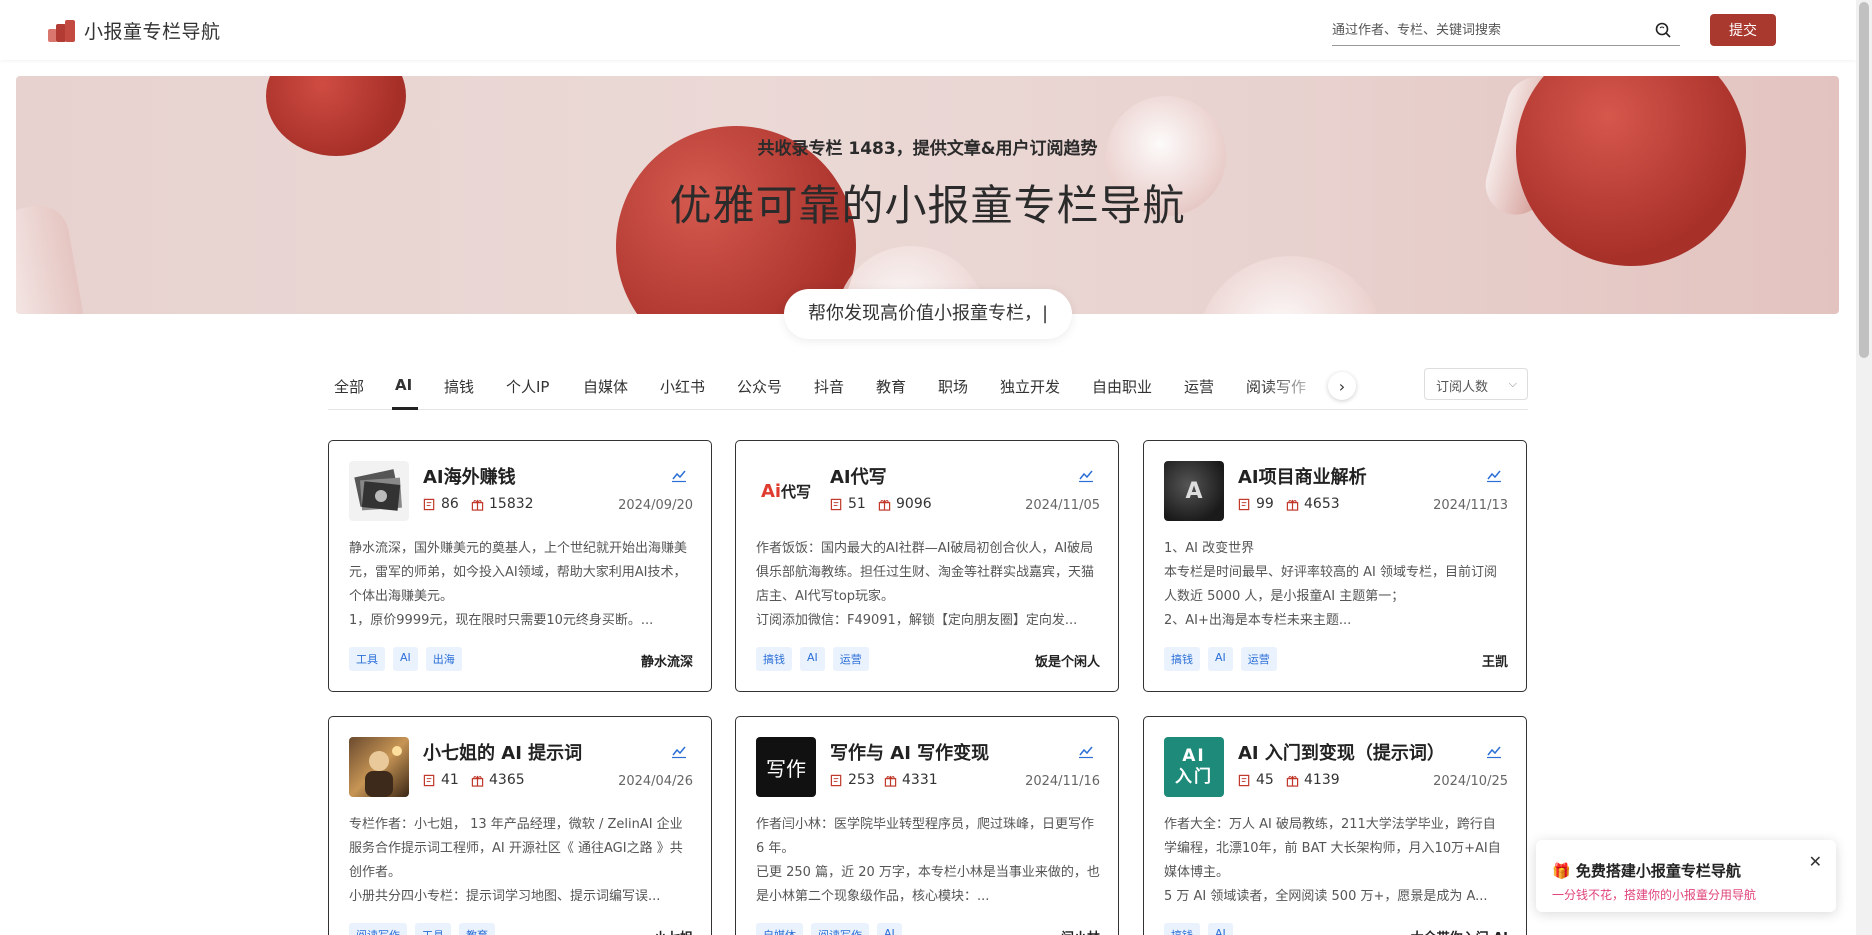 The width and height of the screenshot is (1872, 935). Describe the element at coordinates (134, 30) in the screenshot. I see `site-logo: 小报童专栏导航` at that location.